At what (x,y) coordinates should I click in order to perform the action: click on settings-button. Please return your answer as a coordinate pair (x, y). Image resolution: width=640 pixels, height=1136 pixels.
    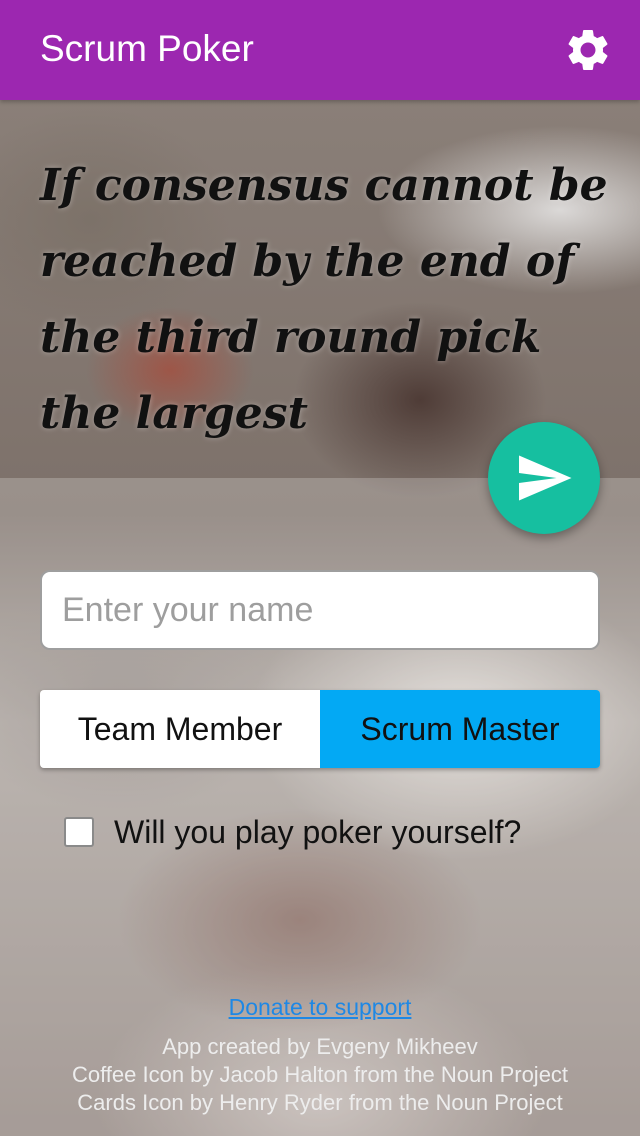
    Looking at the image, I should click on (588, 50).